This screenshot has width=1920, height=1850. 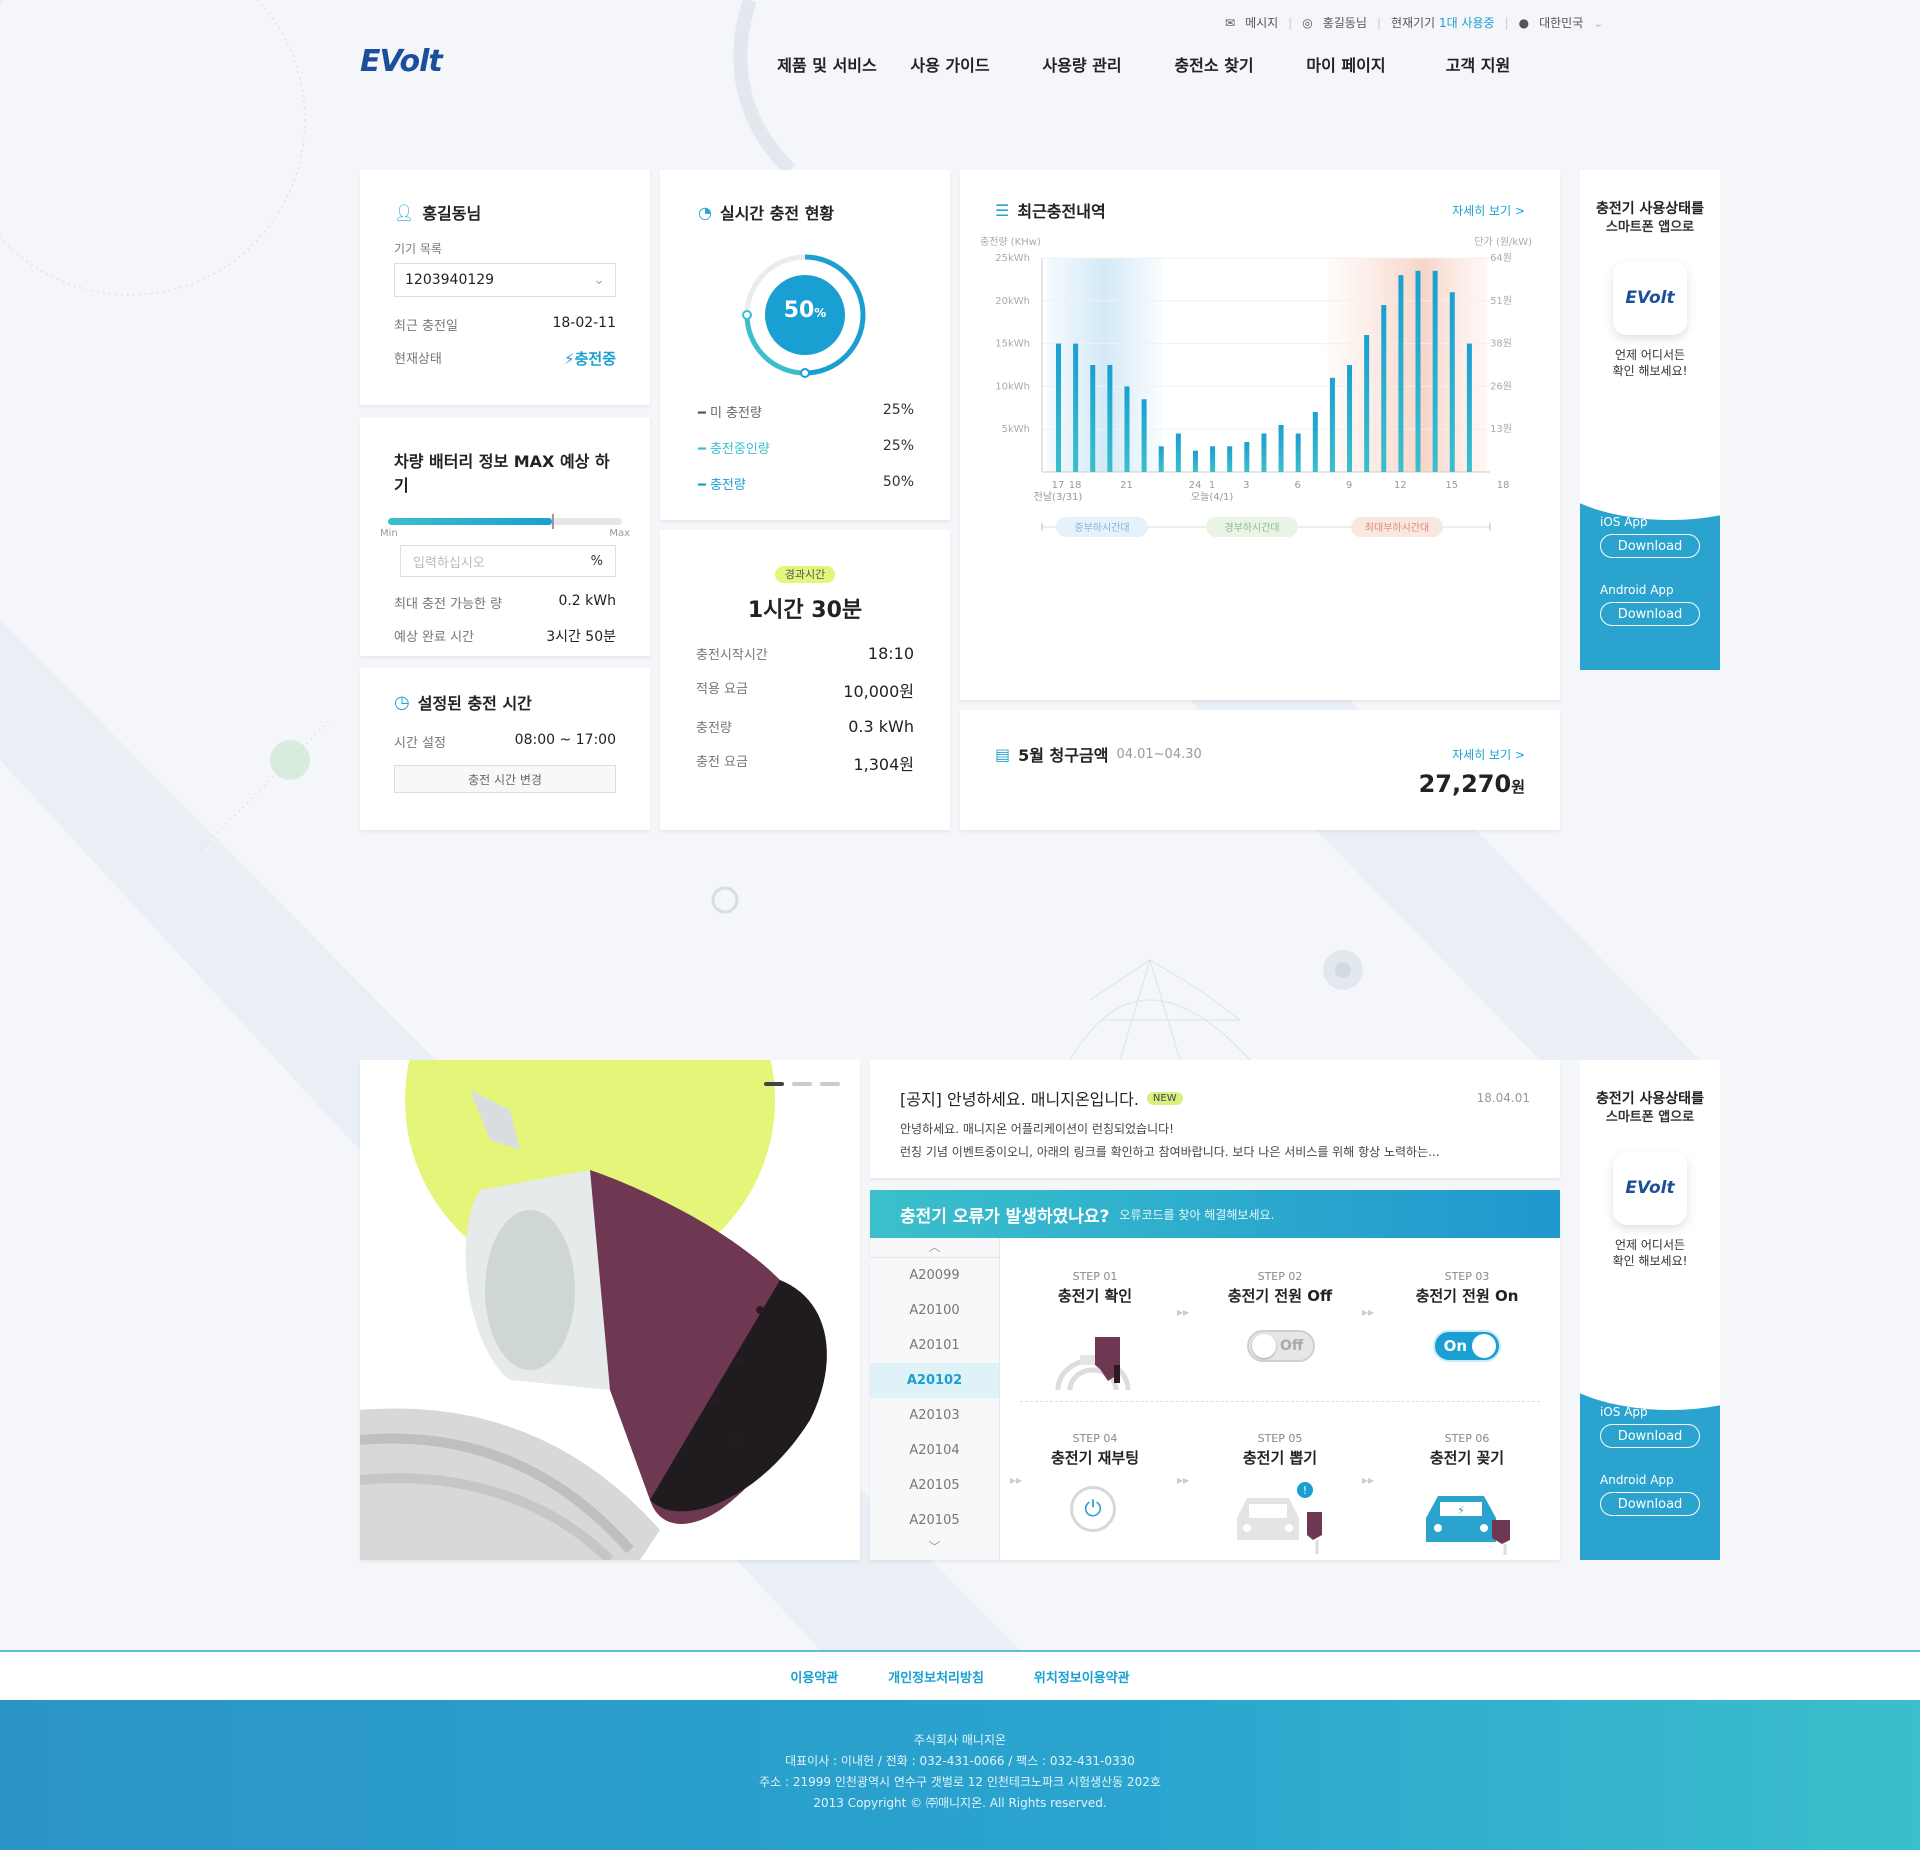 I want to click on legend-item: ━ 충전량 50%, so click(x=806, y=483).